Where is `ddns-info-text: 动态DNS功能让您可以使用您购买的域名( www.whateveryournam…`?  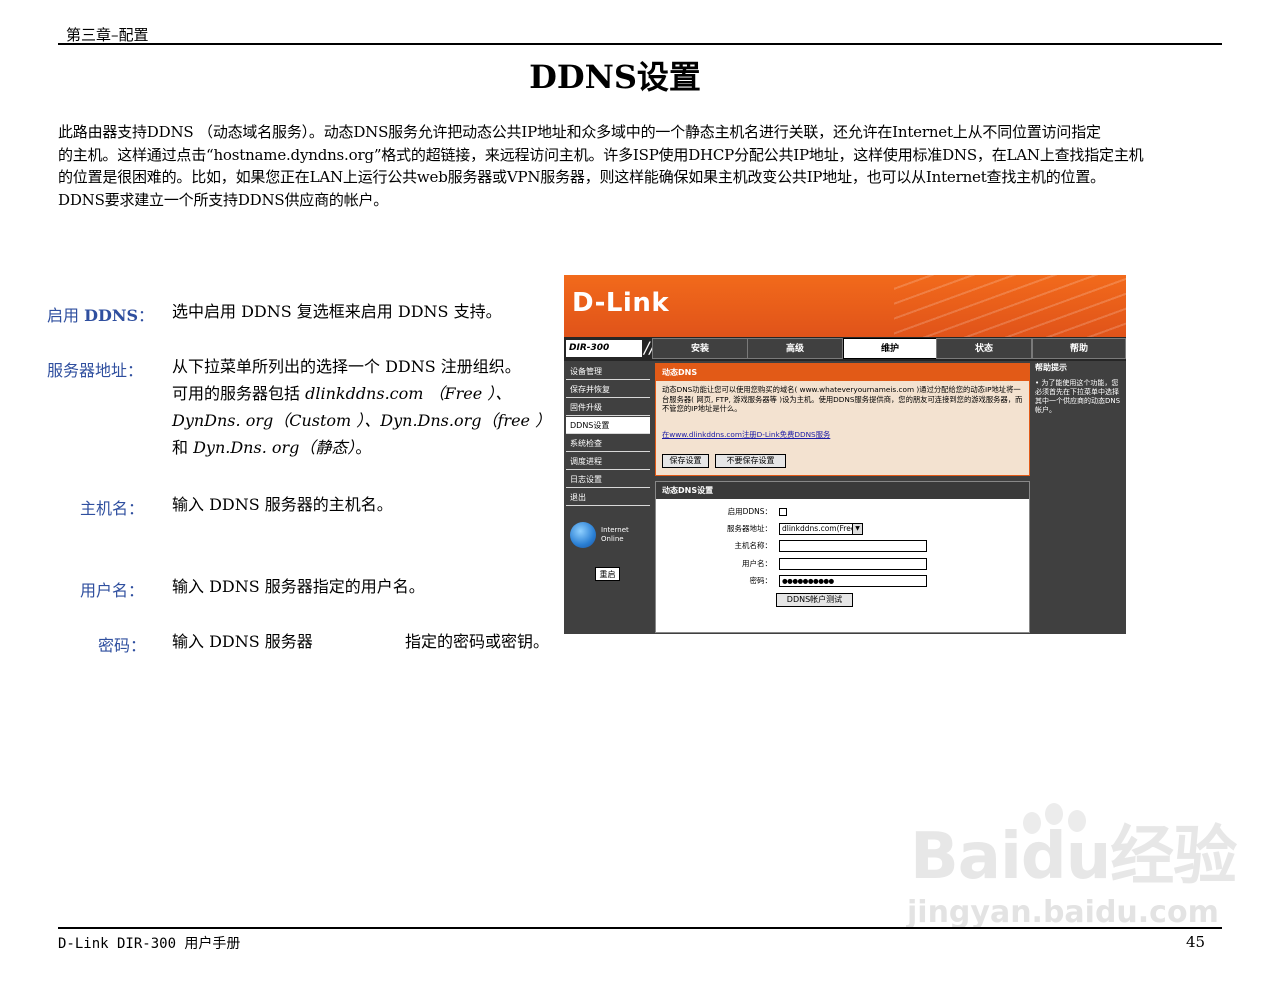 ddns-info-text: 动态DNS功能让您可以使用您购买的域名( www.whateveryournam… is located at coordinates (842, 399).